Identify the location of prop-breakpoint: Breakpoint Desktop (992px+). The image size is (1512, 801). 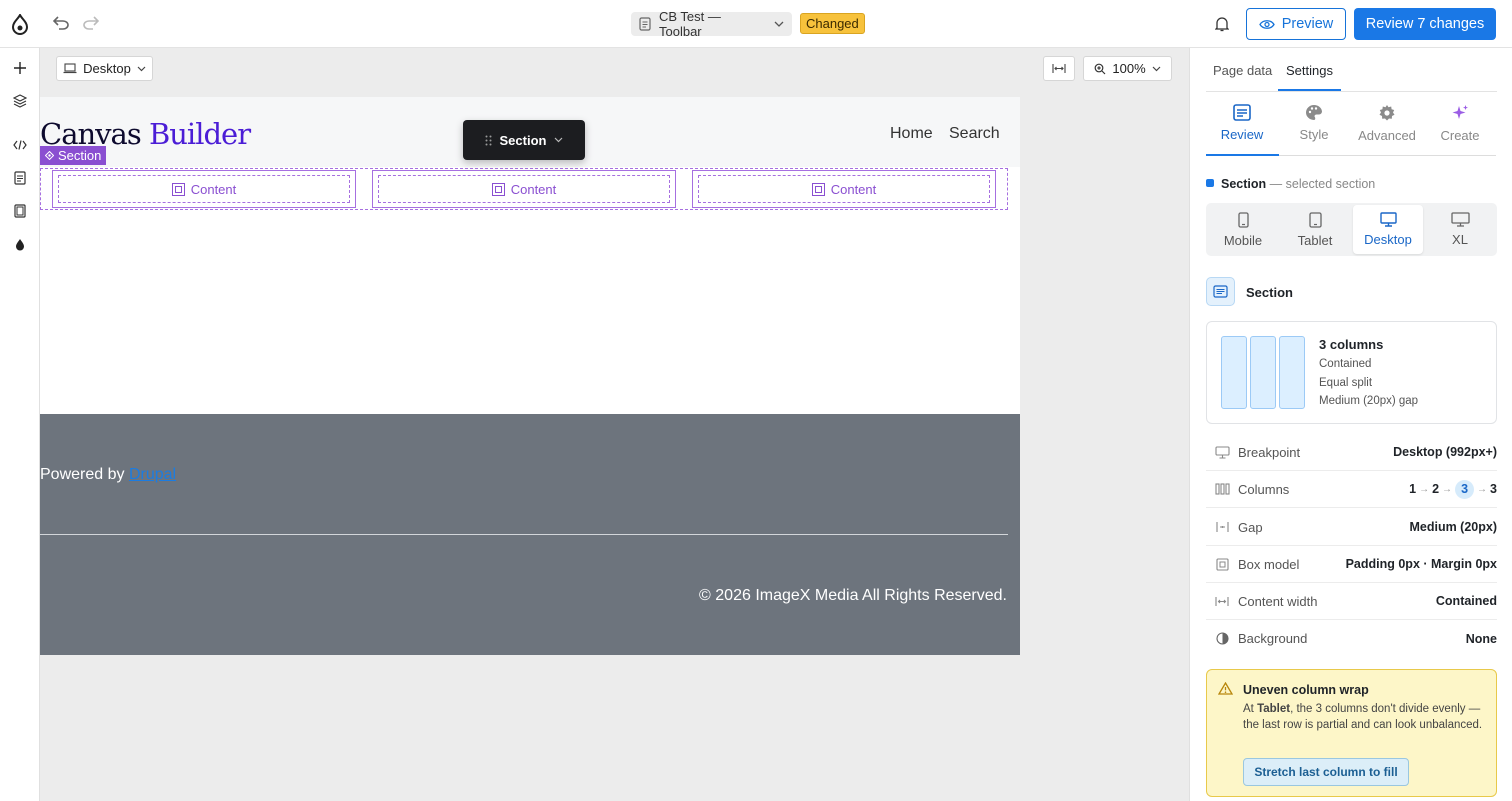
(1351, 452).